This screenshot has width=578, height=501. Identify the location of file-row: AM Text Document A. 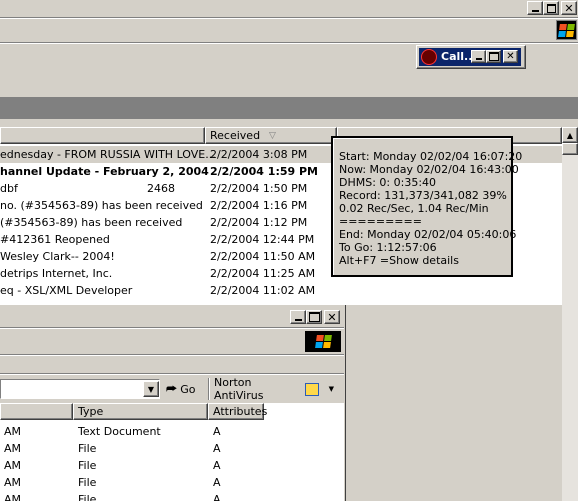
(172, 431).